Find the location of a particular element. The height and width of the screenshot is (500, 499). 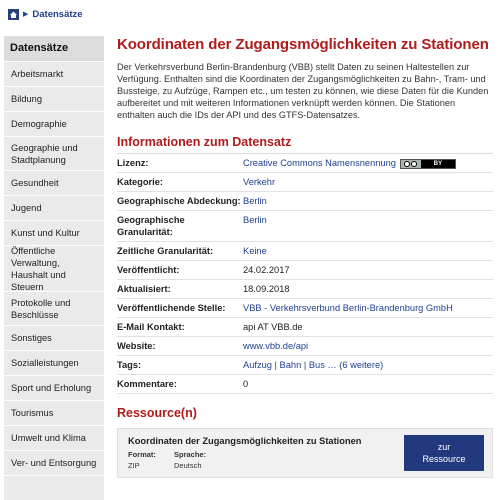

info-row: Kategorie: Verkehr is located at coordinates (305, 182).